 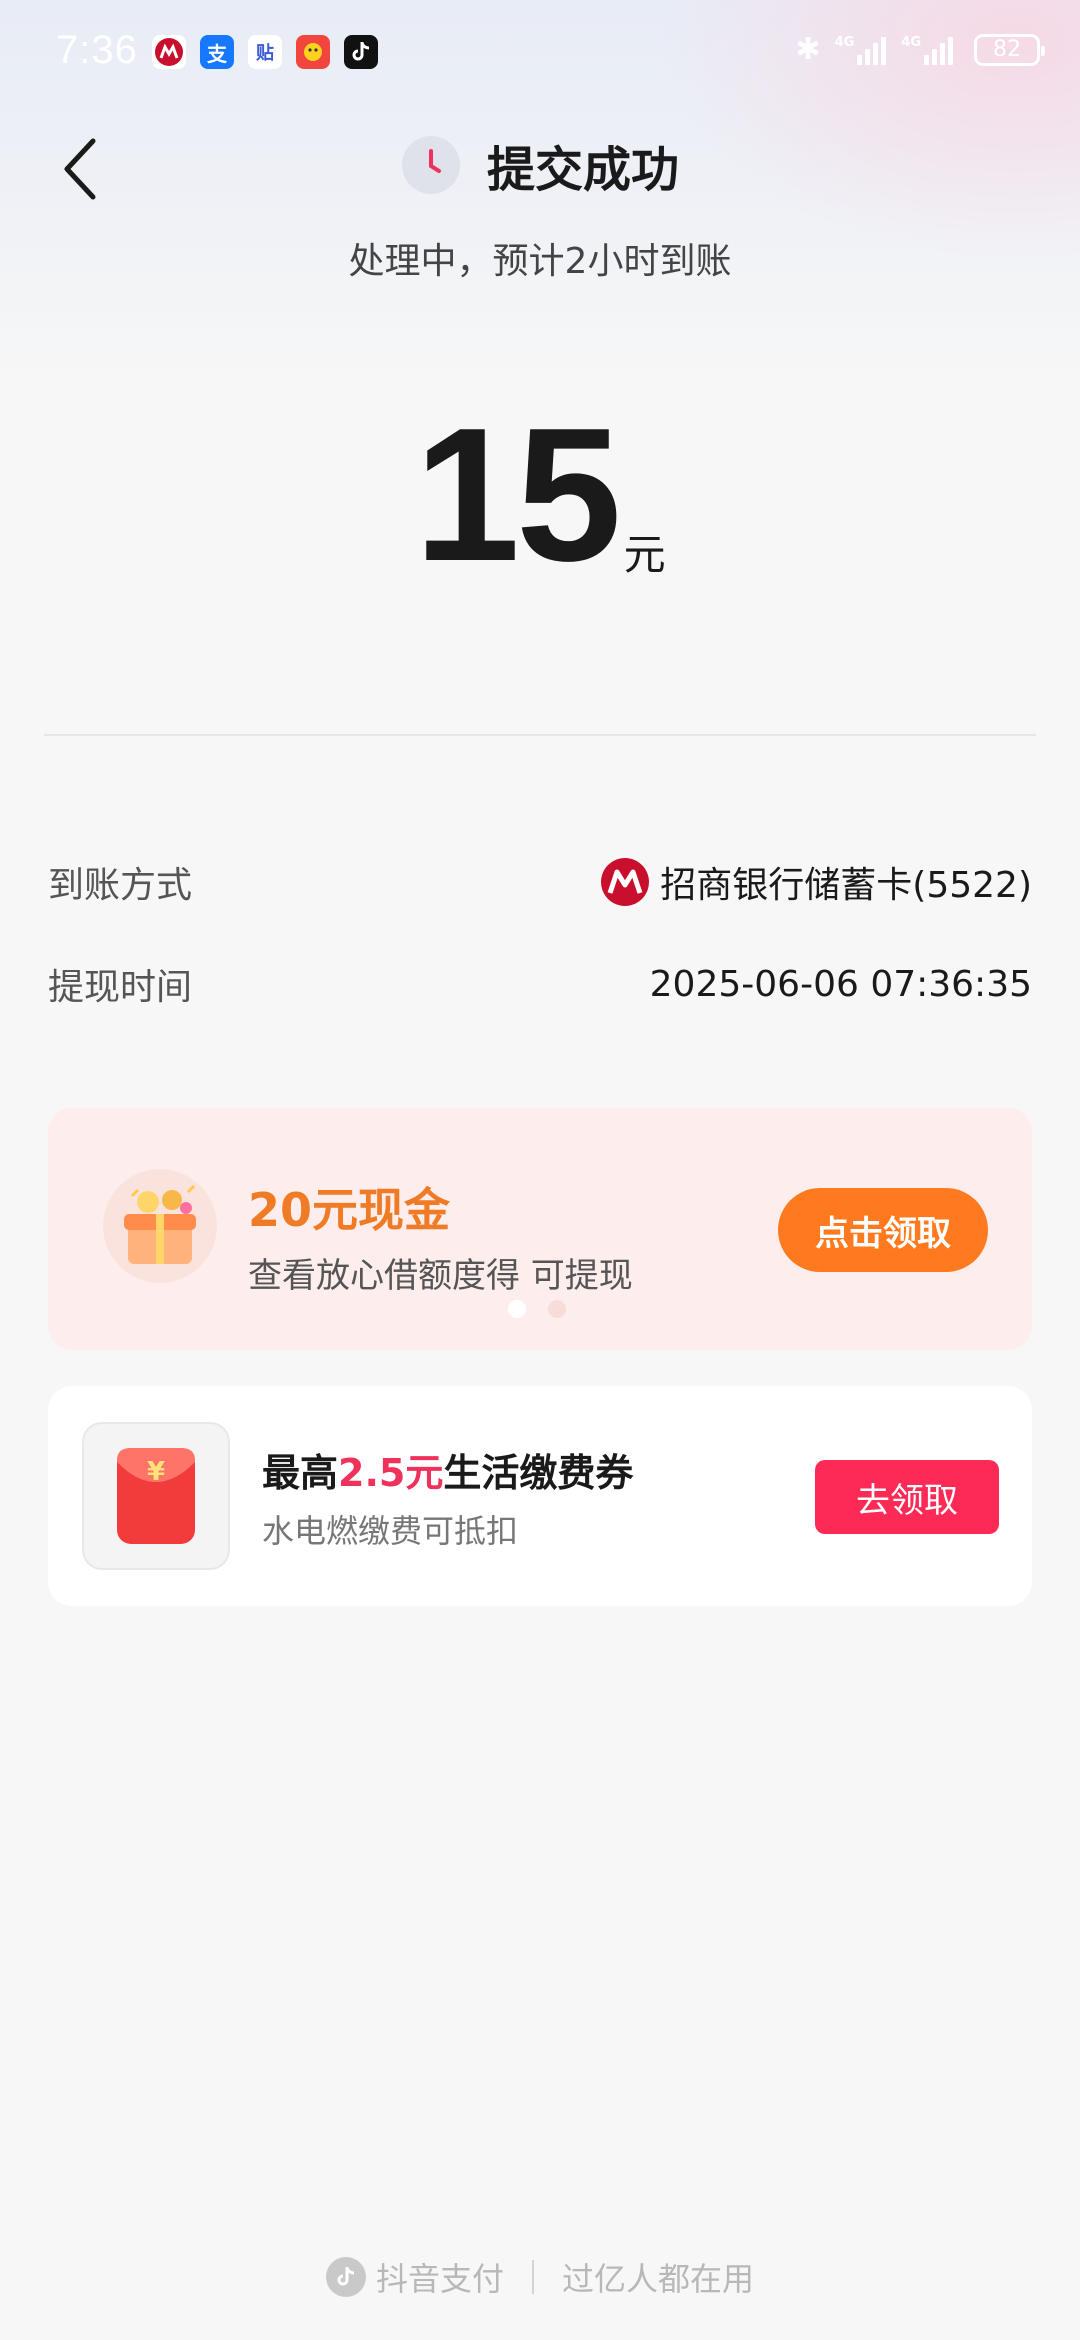 What do you see at coordinates (928, 50) in the screenshot?
I see `signal-icon-2: 4G` at bounding box center [928, 50].